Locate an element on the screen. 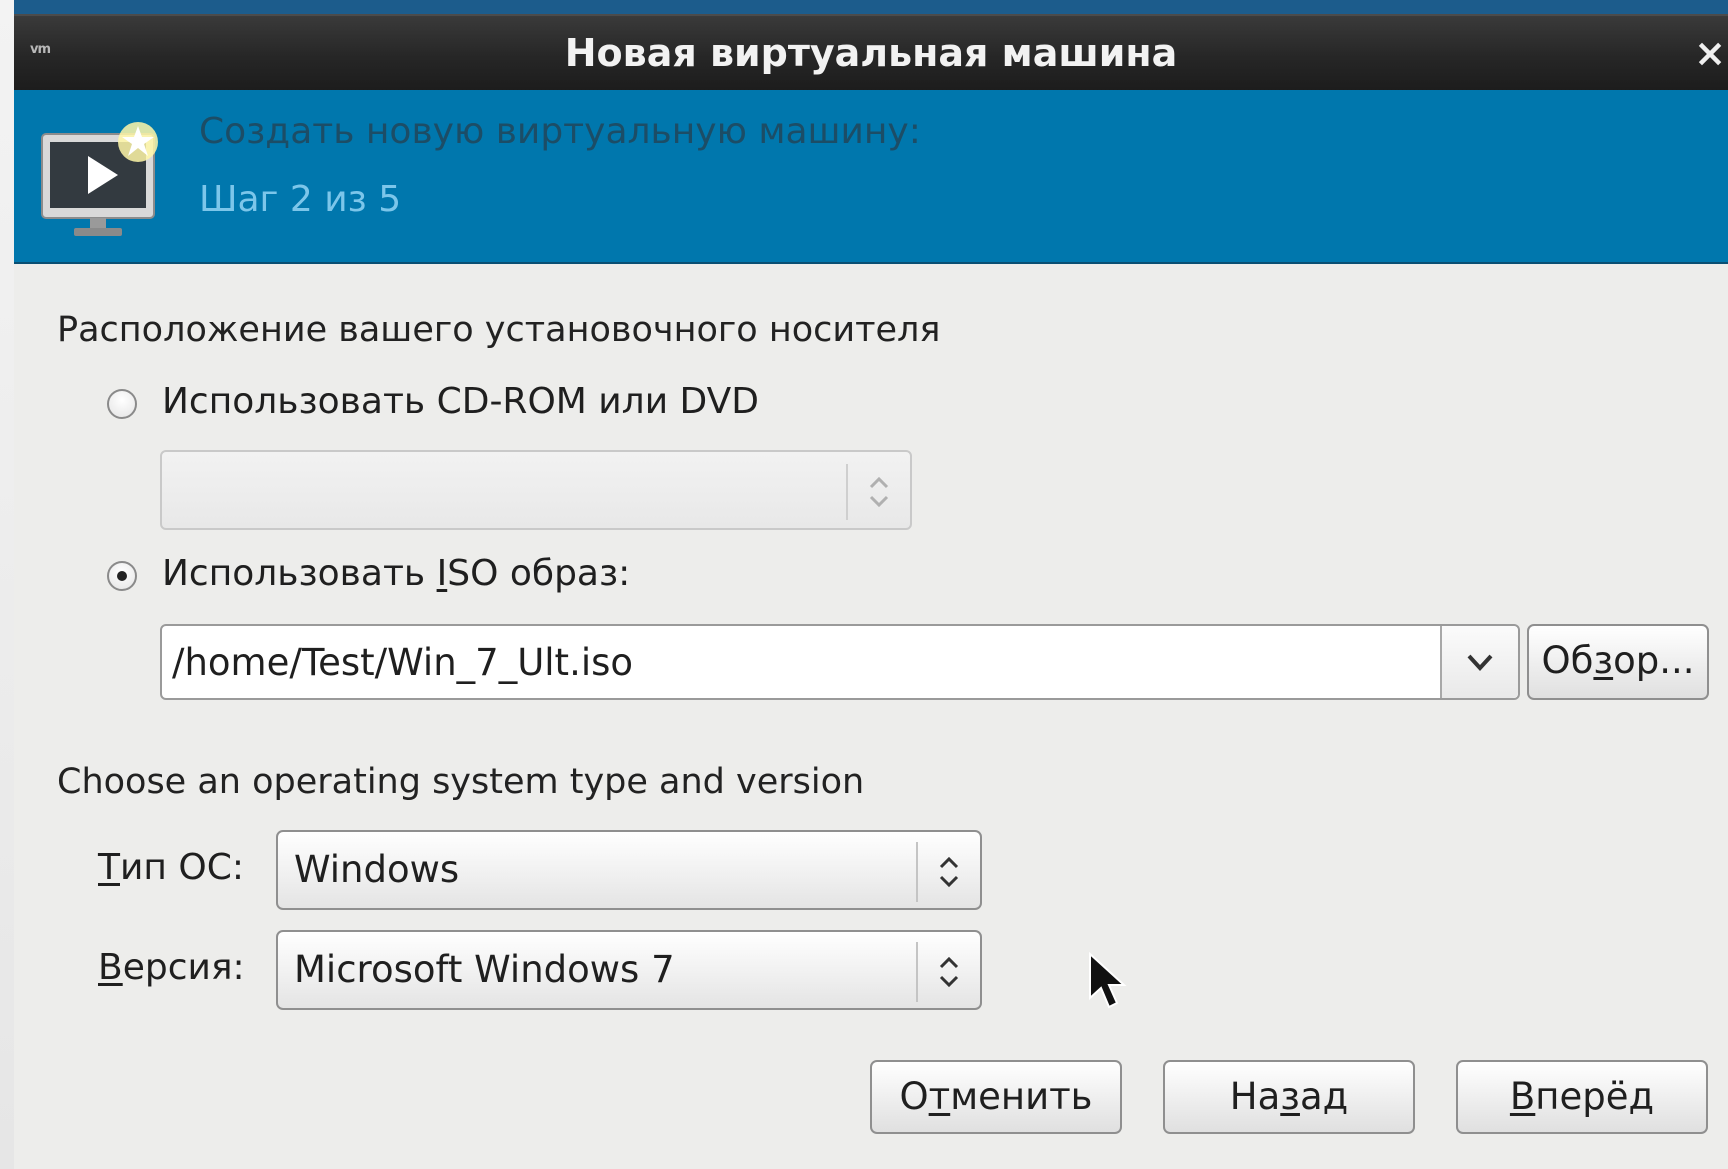  chevron-down-icon is located at coordinates (1480, 662).